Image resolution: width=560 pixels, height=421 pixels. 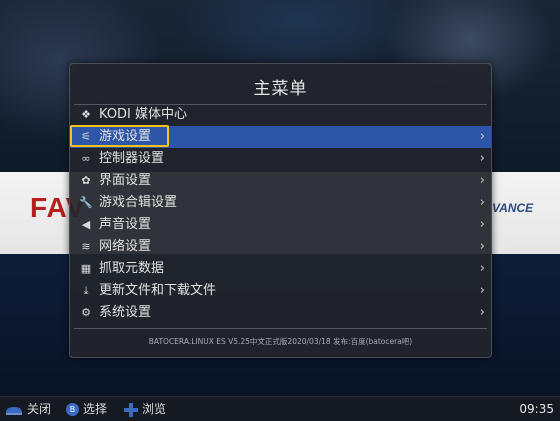 What do you see at coordinates (132, 268) in the screenshot?
I see `menu-item-label: 抓取元数据` at bounding box center [132, 268].